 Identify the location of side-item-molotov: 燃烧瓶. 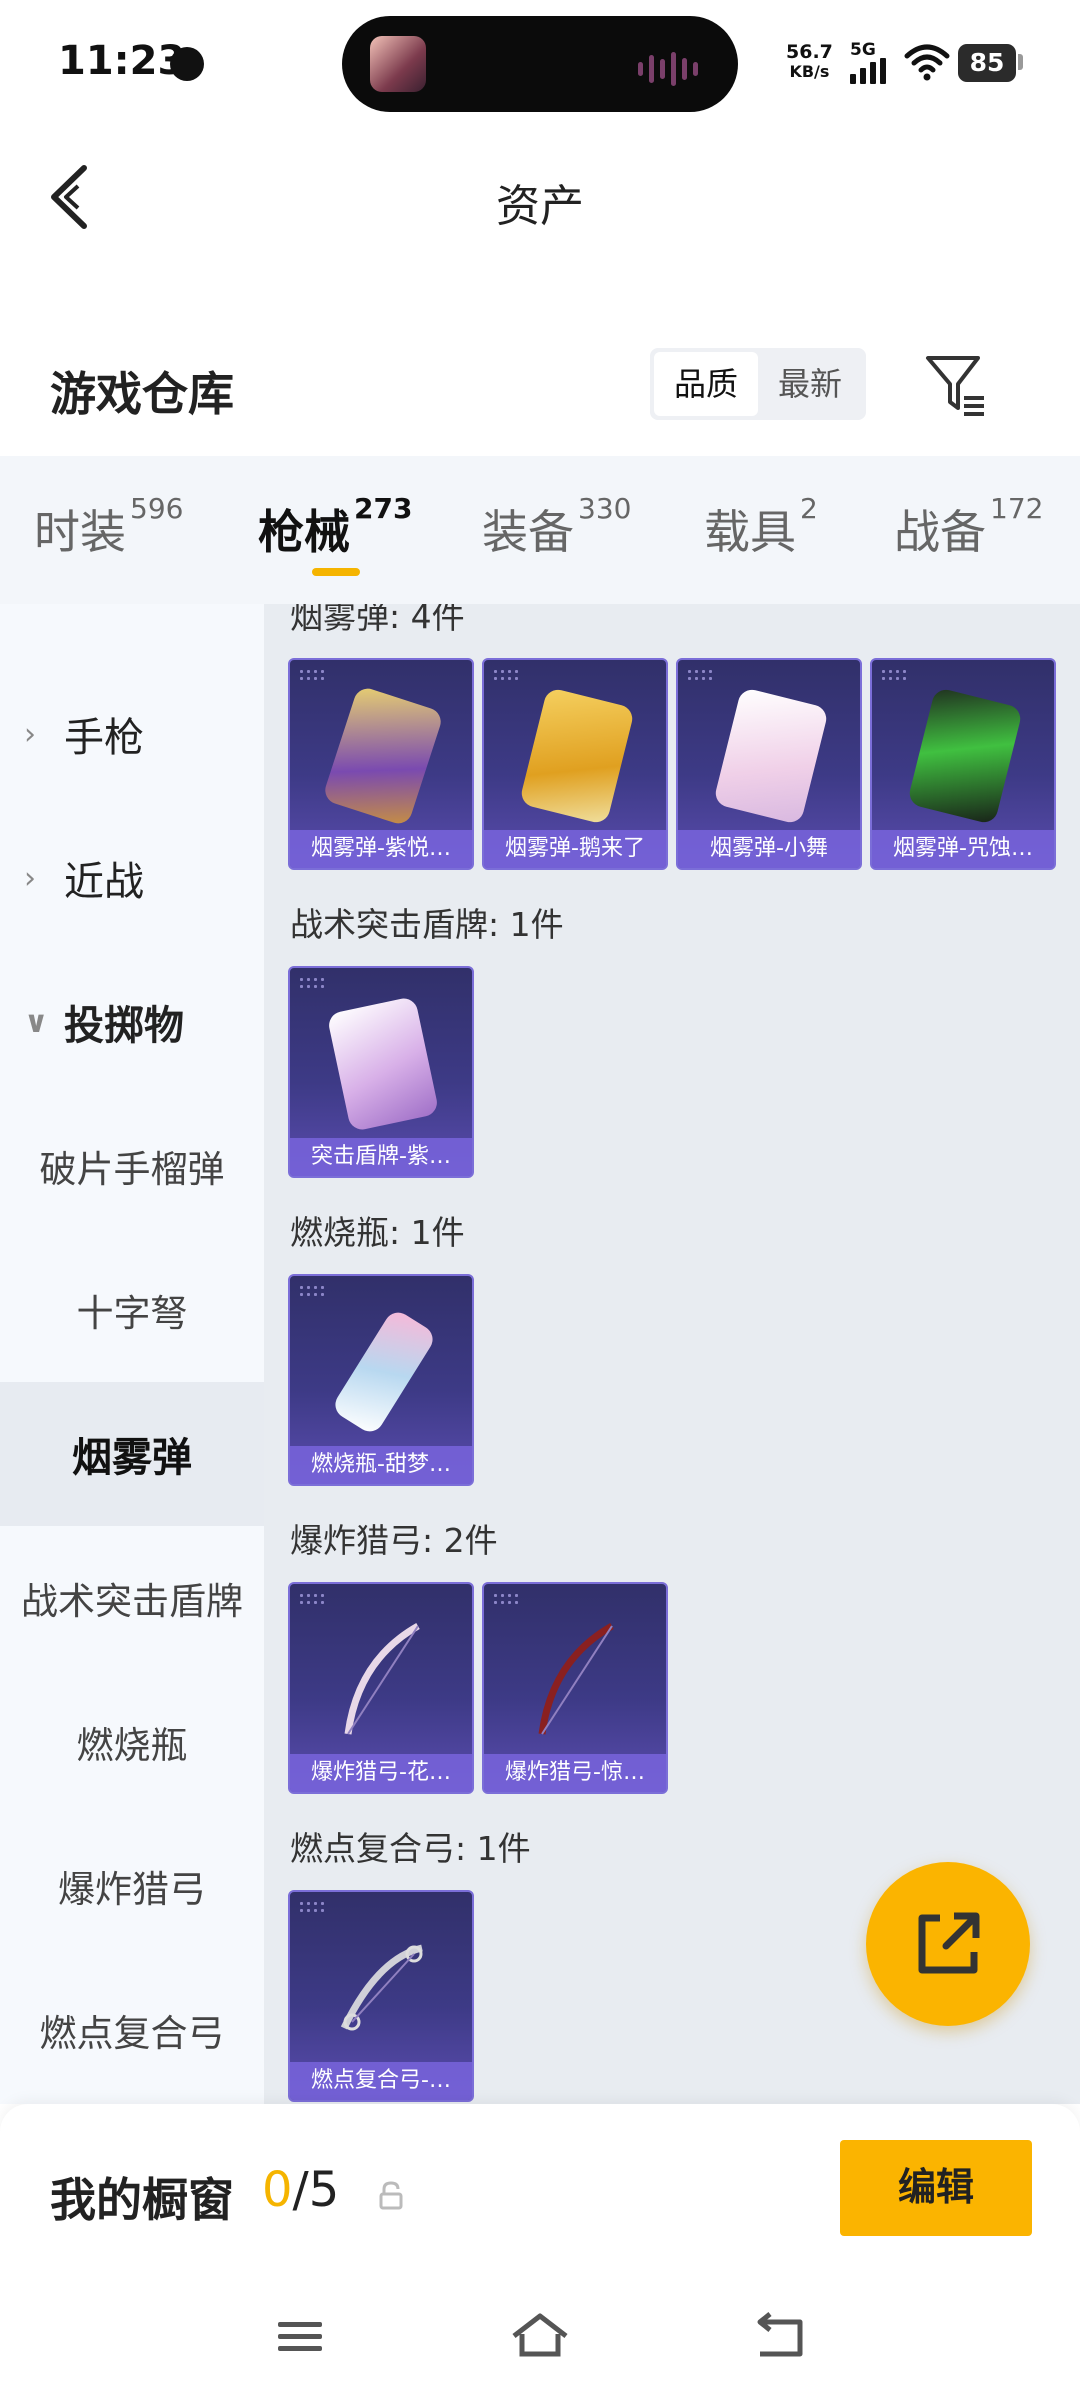
(132, 1742).